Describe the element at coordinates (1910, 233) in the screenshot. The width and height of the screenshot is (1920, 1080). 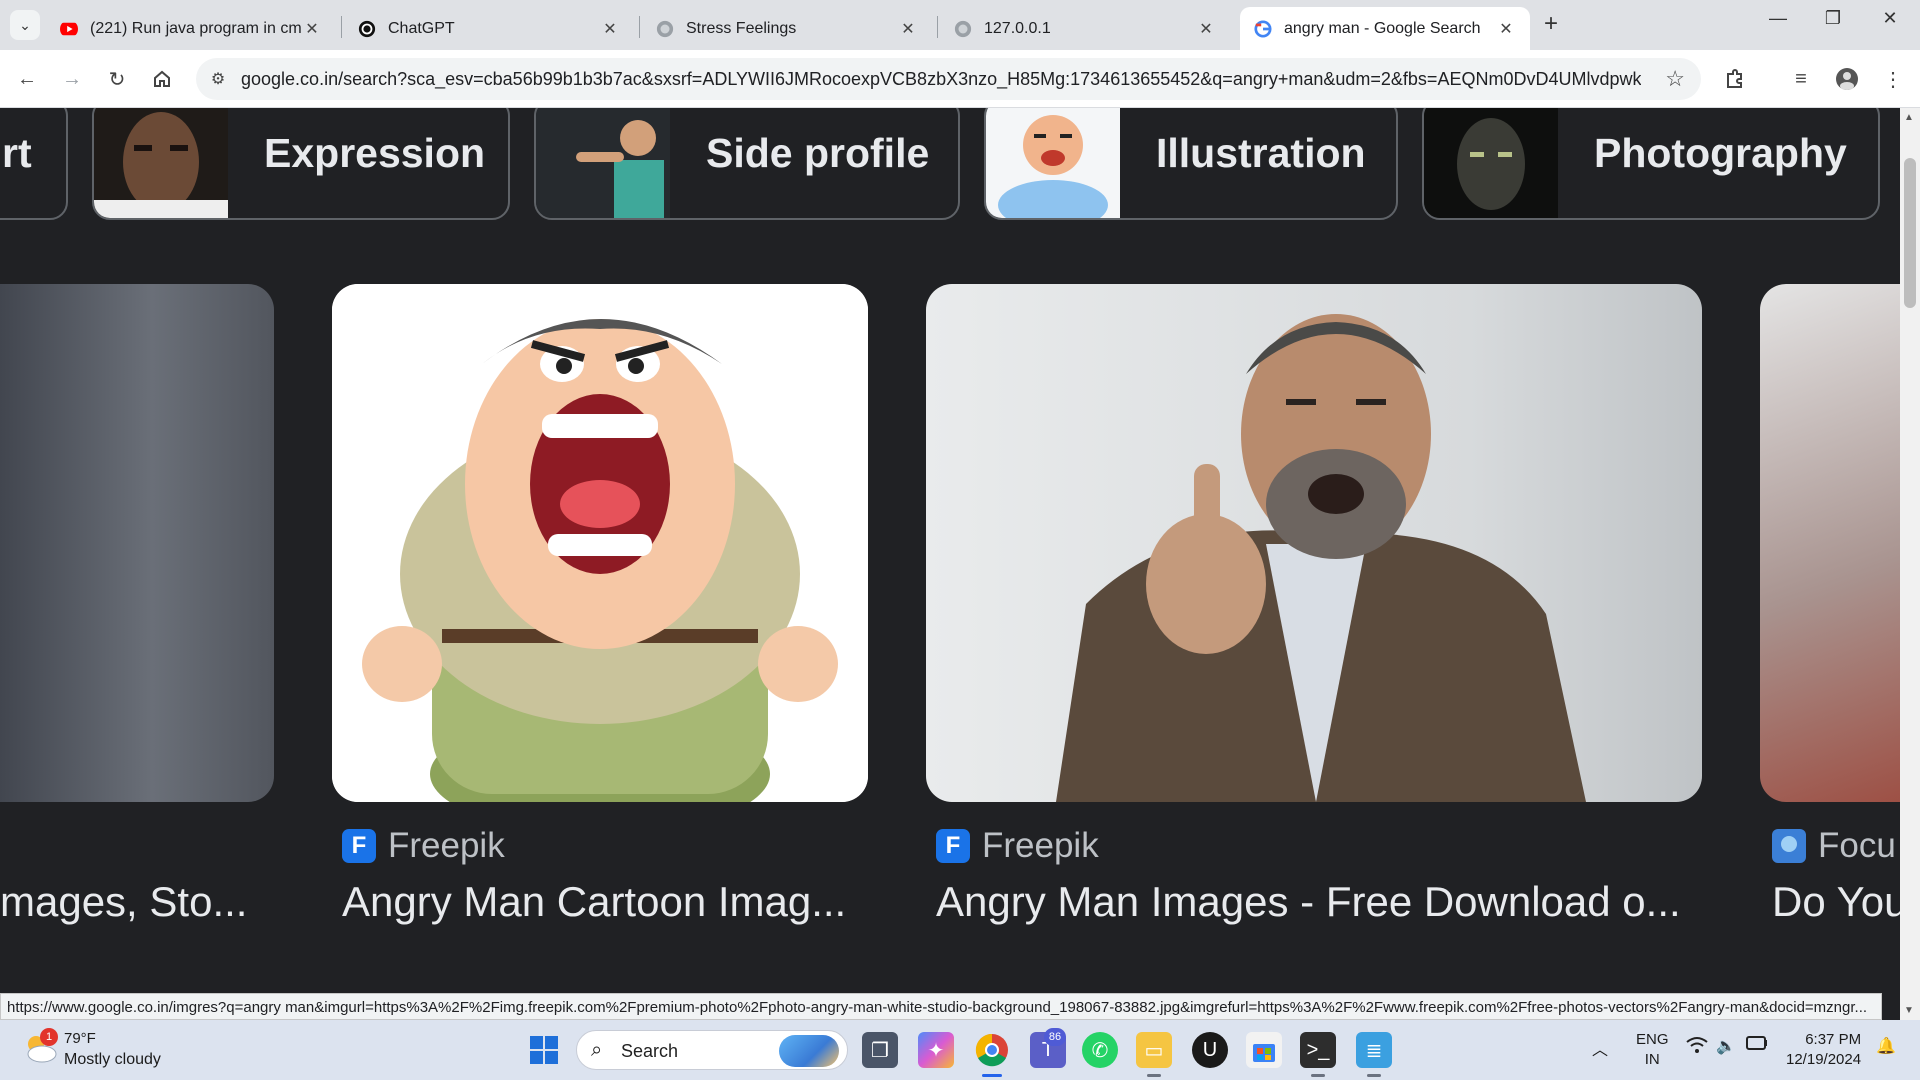
I see `scrollbar-thumb` at that location.